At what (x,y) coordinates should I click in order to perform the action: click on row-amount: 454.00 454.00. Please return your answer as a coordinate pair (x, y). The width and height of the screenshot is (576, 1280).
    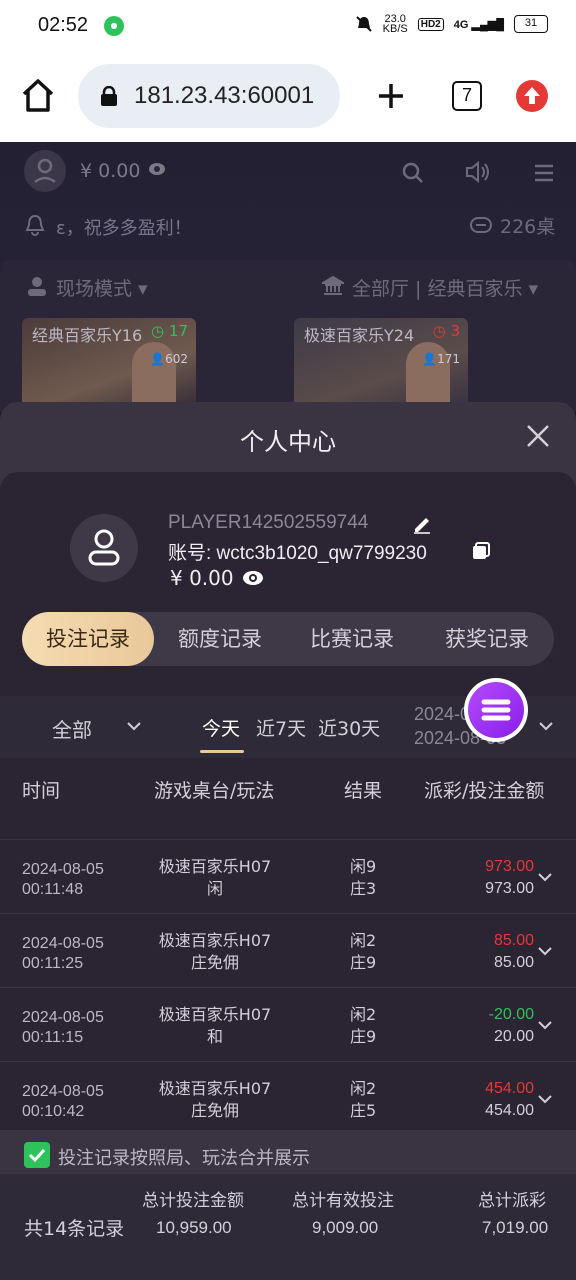
    Looking at the image, I should click on (509, 1099).